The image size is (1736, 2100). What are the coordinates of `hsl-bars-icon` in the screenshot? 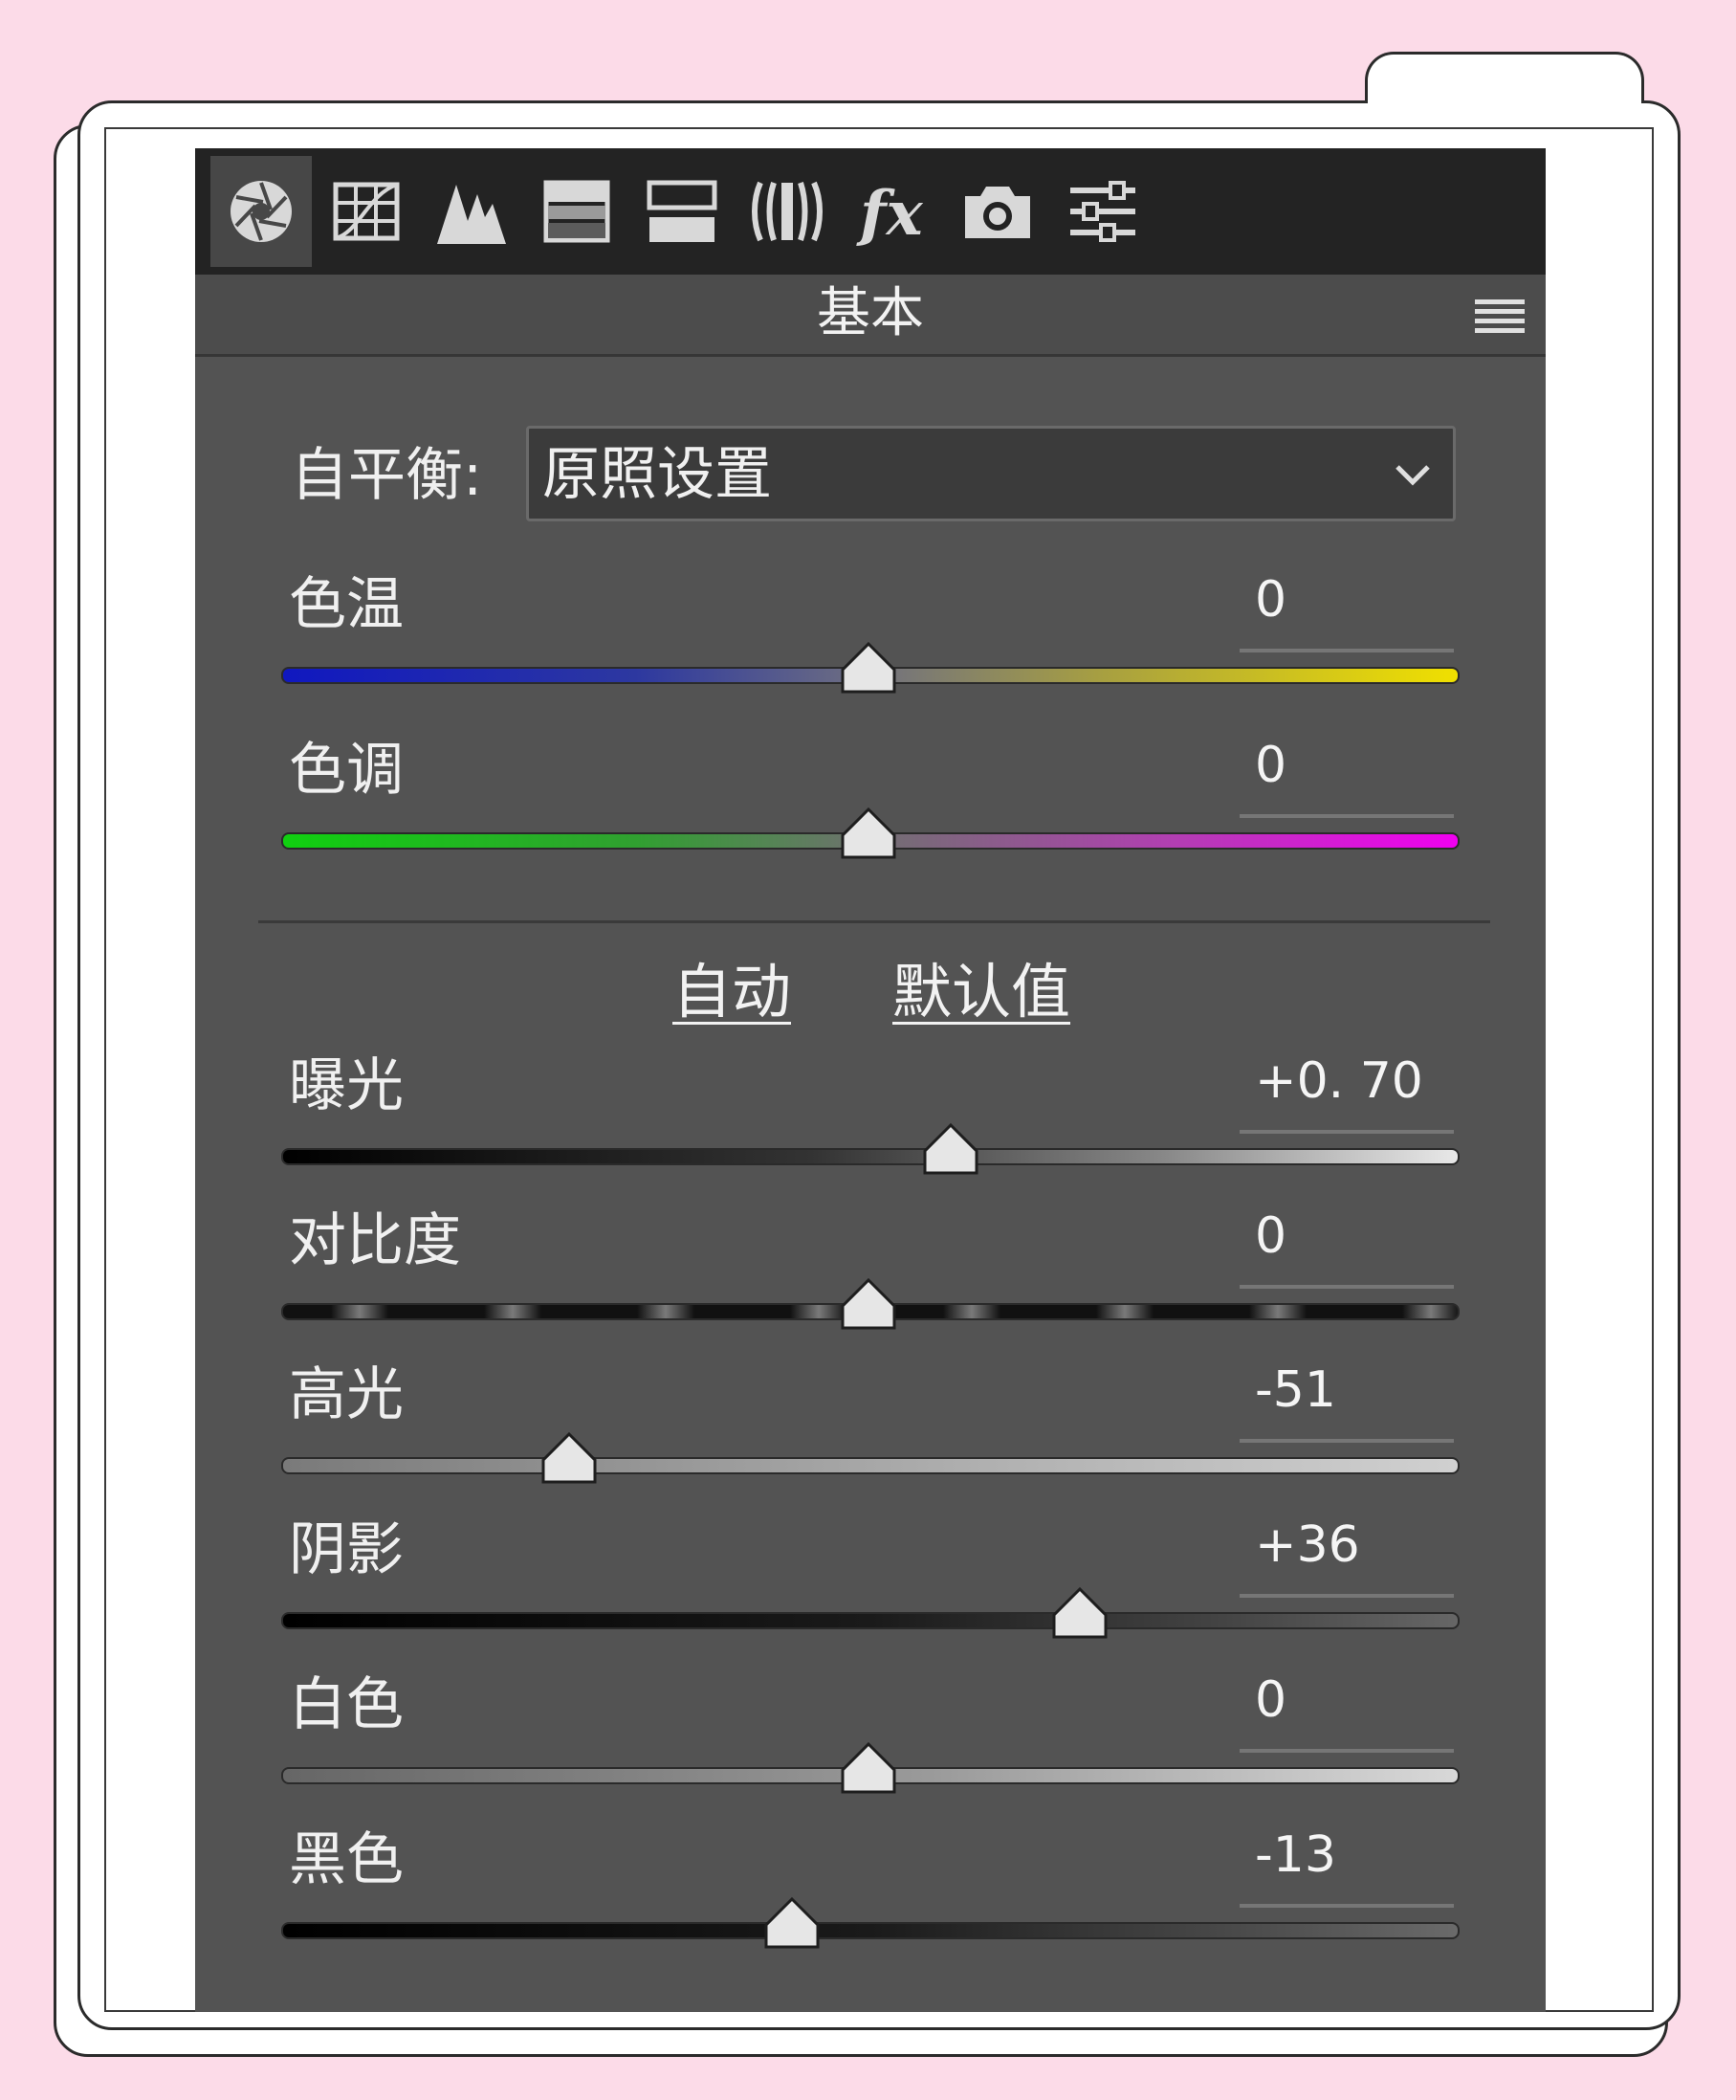 It's located at (576, 212).